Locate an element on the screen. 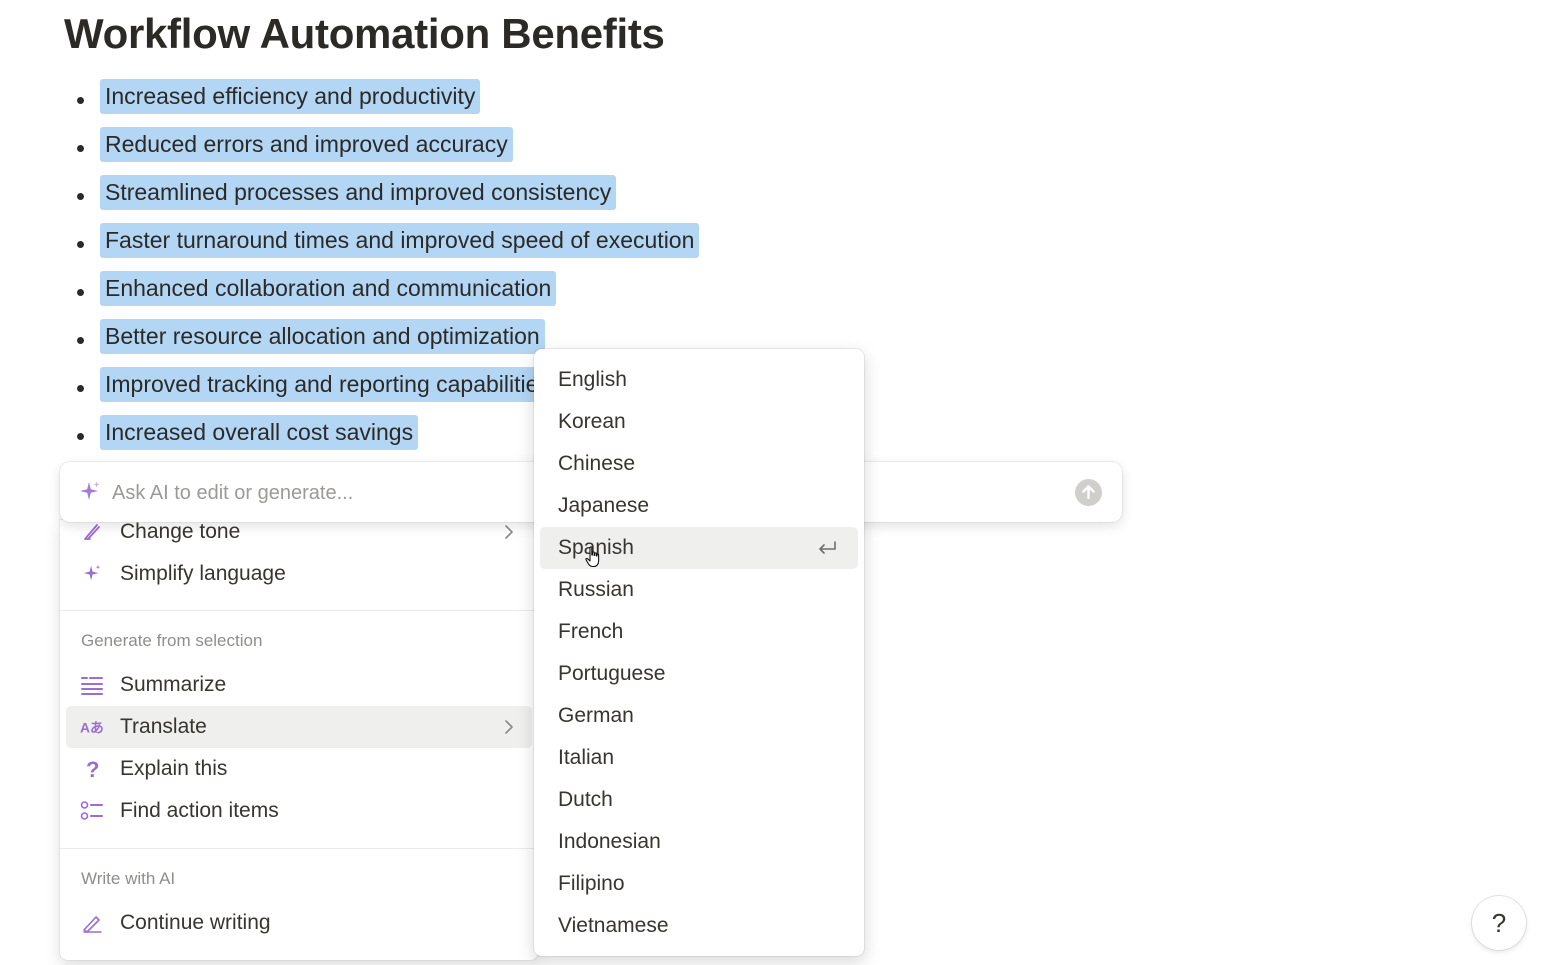 This screenshot has height=965, width=1545. language-label: Japanese is located at coordinates (604, 505).